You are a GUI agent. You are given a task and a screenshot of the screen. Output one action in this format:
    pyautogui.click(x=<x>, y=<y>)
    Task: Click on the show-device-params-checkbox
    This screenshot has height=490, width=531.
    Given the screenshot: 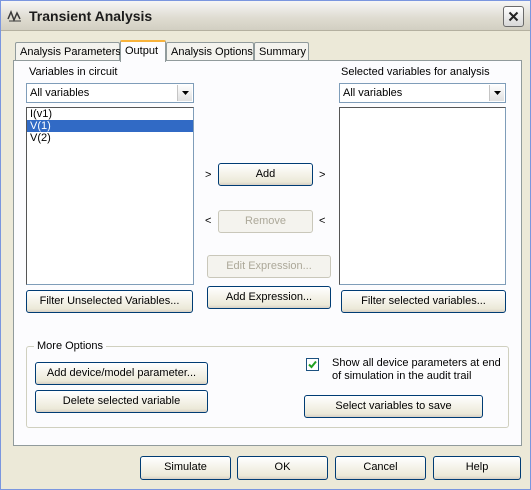 What is the action you would take?
    pyautogui.click(x=312, y=364)
    